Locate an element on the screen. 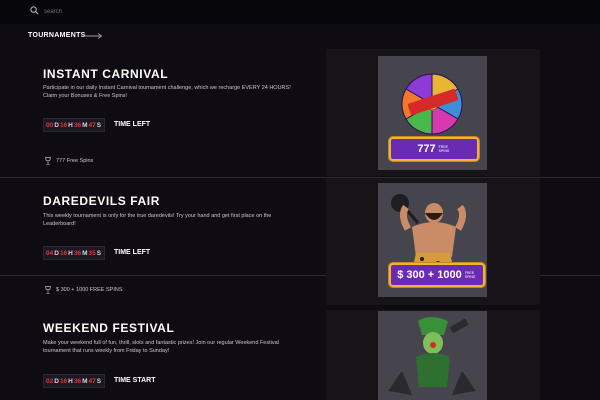  search-icon is located at coordinates (34, 10).